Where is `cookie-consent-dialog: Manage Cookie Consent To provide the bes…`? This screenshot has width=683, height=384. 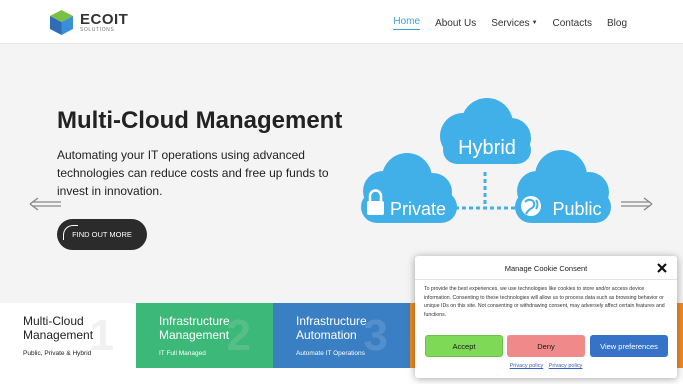 cookie-consent-dialog: Manage Cookie Consent To provide the bes… is located at coordinates (546, 317).